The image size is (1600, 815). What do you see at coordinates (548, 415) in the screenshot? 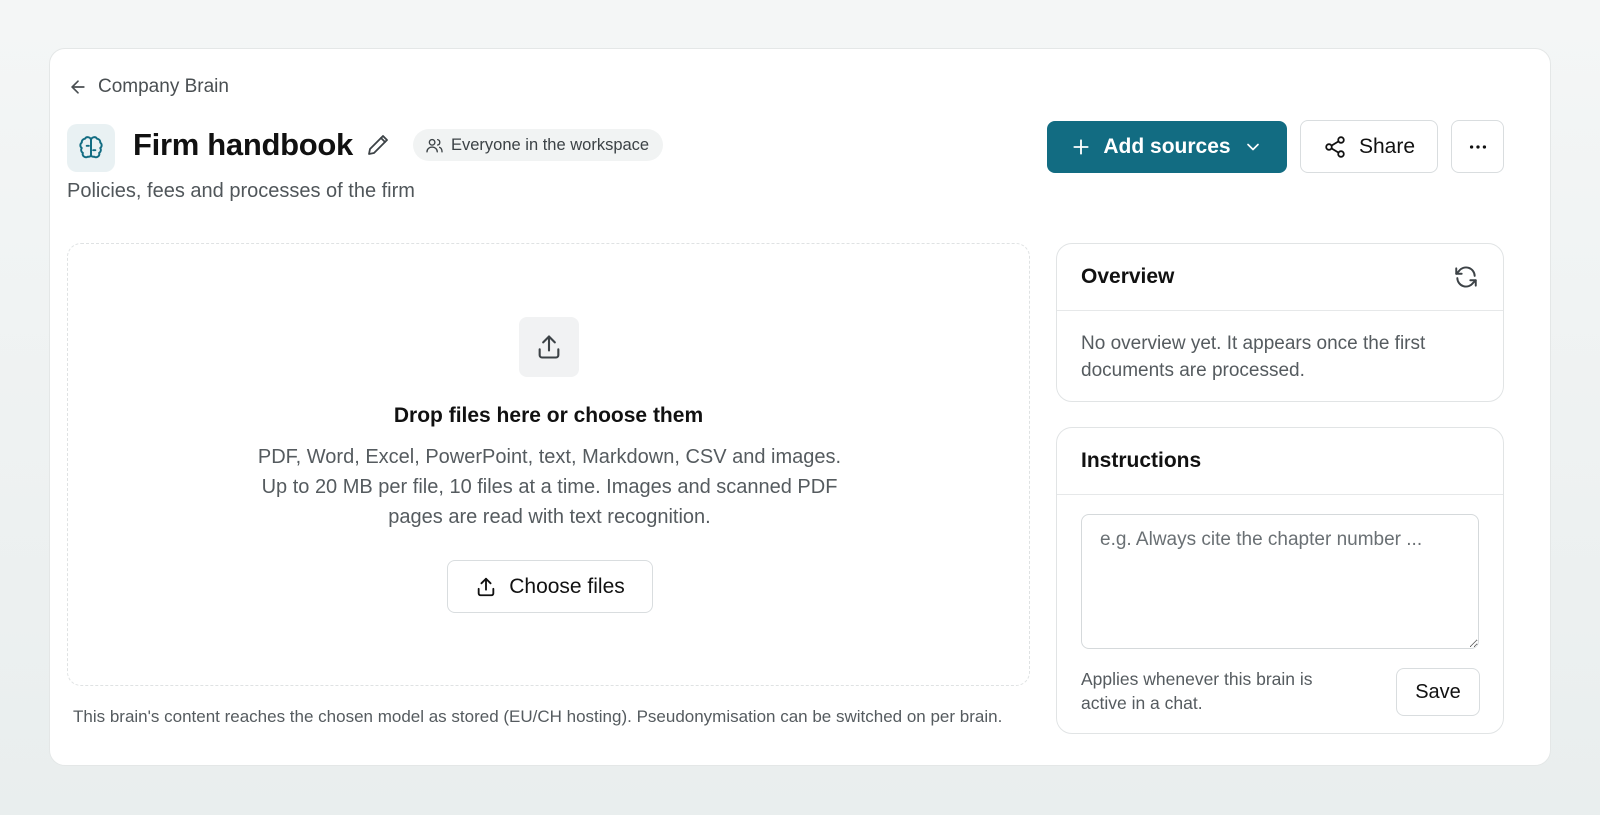
I see `dropzone-title: Drop files here or choose them` at bounding box center [548, 415].